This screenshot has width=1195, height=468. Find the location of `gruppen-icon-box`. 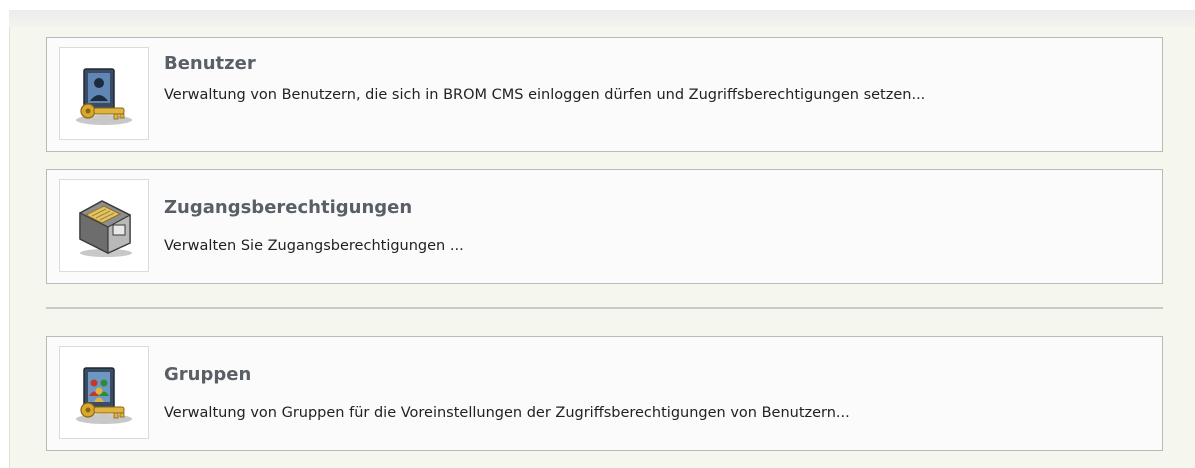

gruppen-icon-box is located at coordinates (104, 392).